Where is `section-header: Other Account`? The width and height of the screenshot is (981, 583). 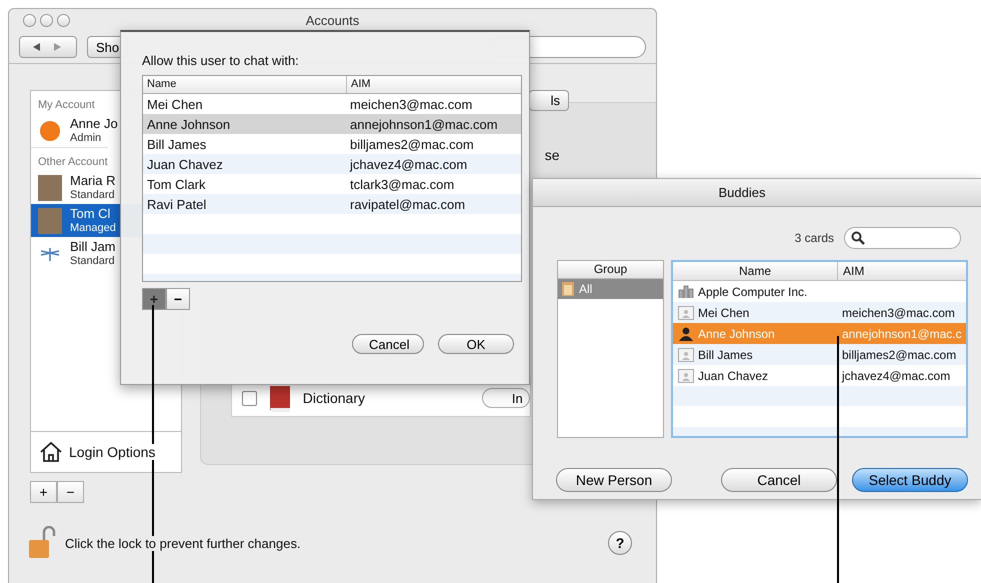 section-header: Other Account is located at coordinates (69, 159).